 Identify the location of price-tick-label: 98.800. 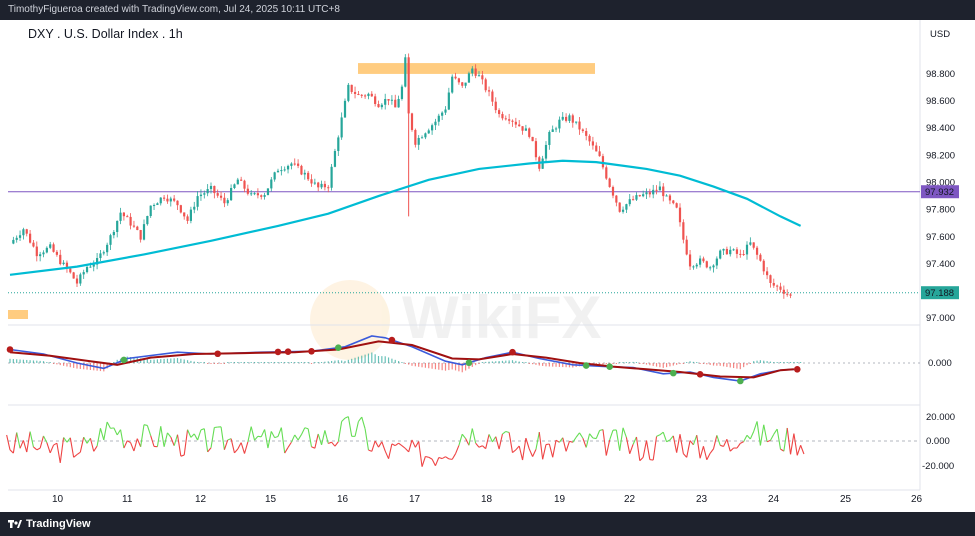
(940, 74).